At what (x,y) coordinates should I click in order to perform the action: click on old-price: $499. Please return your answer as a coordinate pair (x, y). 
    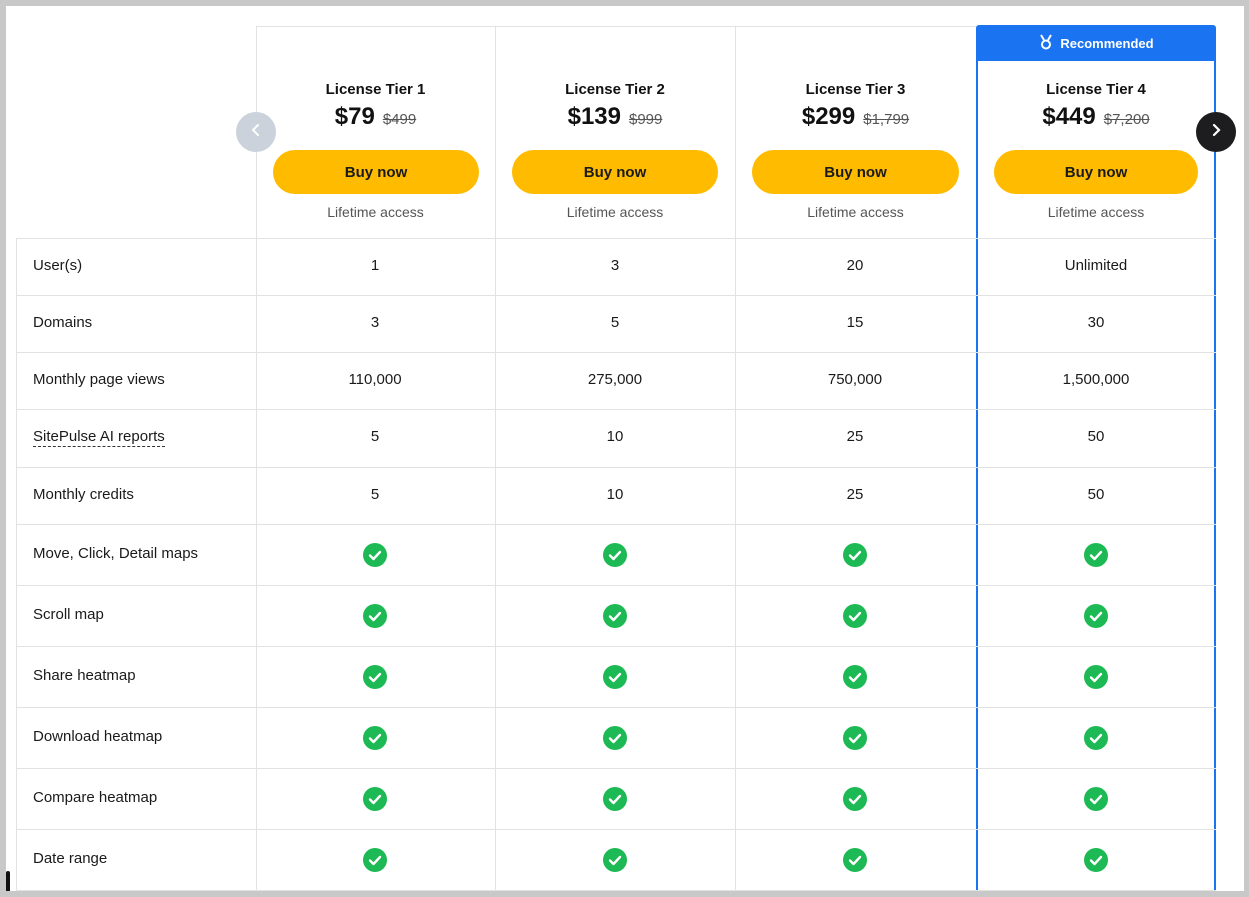
    Looking at the image, I should click on (399, 119).